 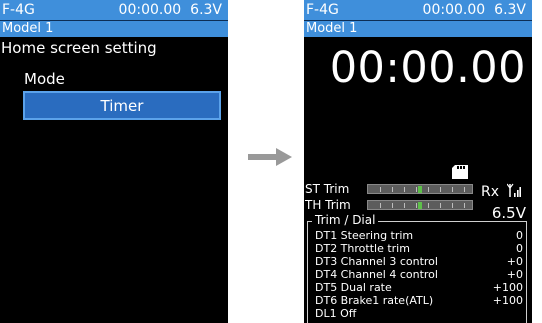 What do you see at coordinates (490, 192) in the screenshot?
I see `rx-label: Rx` at bounding box center [490, 192].